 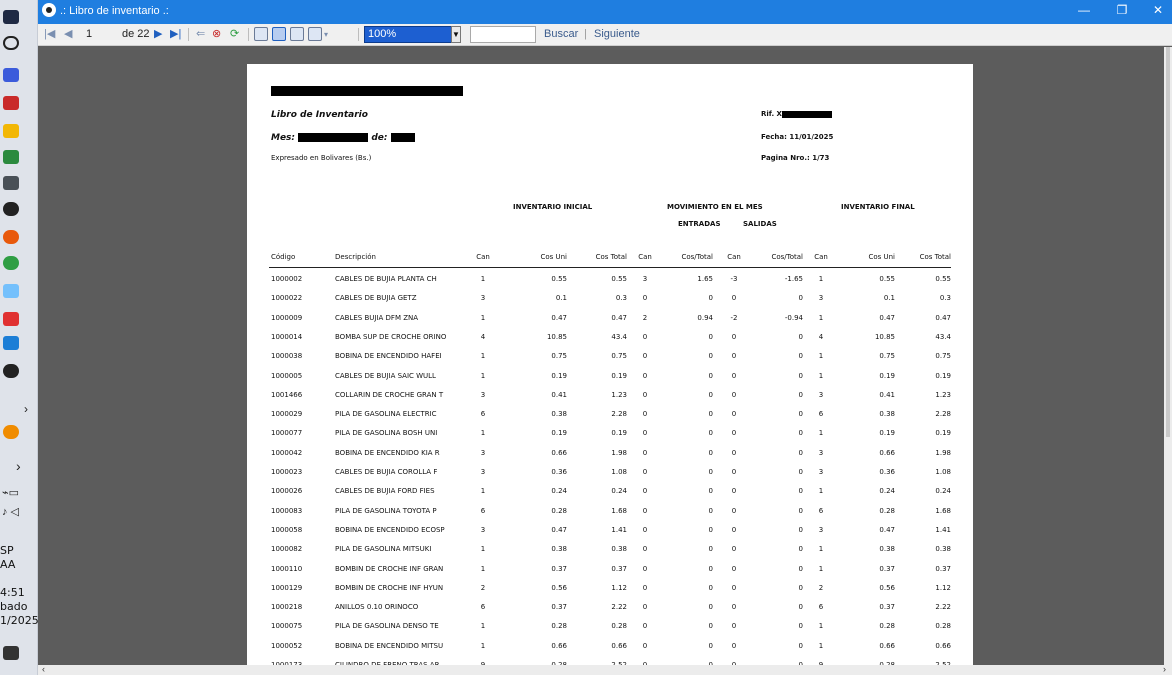 What do you see at coordinates (7, 564) in the screenshot?
I see `lang-layout: AA` at bounding box center [7, 564].